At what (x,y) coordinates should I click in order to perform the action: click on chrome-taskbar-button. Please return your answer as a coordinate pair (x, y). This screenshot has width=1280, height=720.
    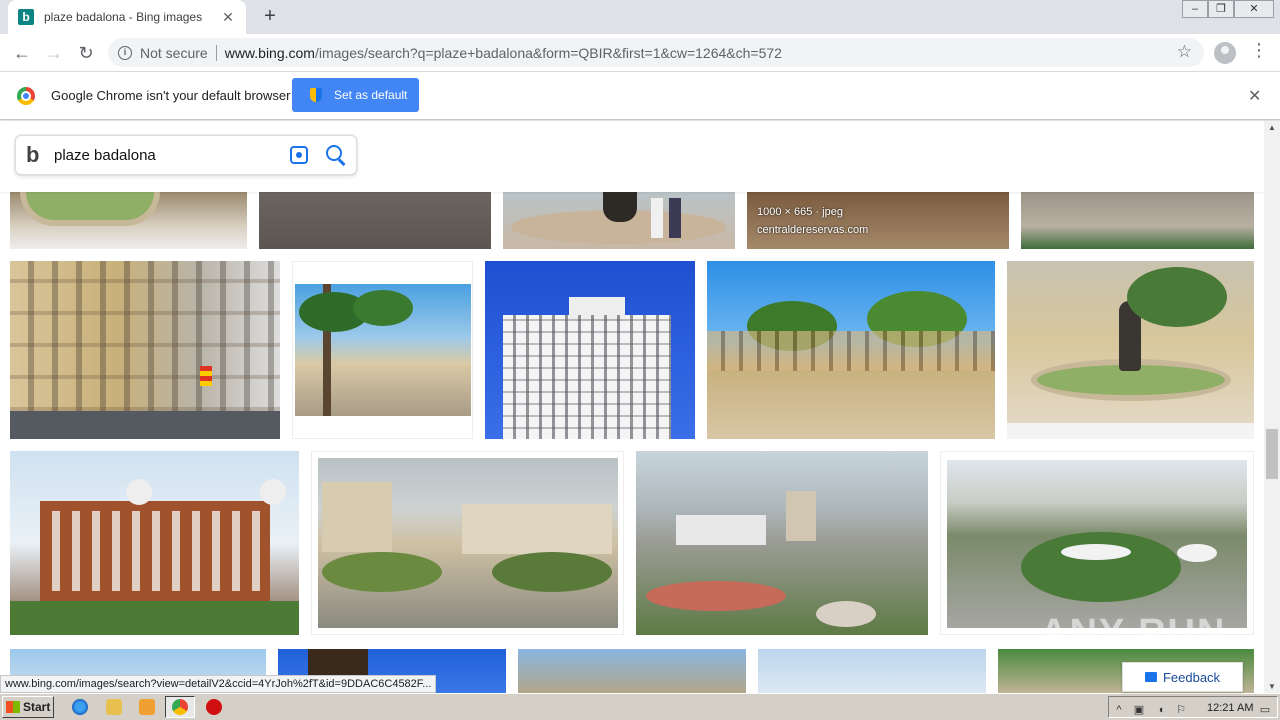
    Looking at the image, I should click on (180, 707).